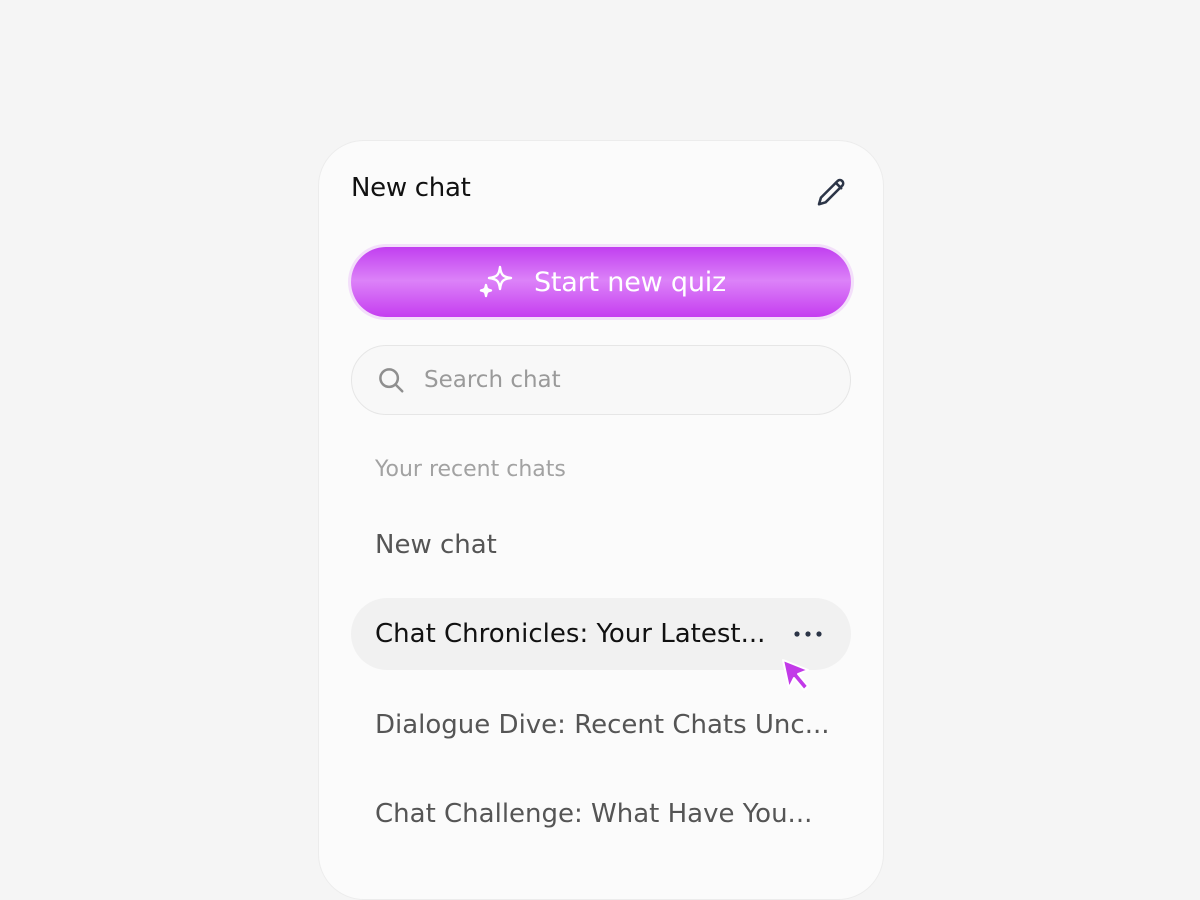  What do you see at coordinates (630, 282) in the screenshot?
I see `start-new-quiz-label: Start new quiz` at bounding box center [630, 282].